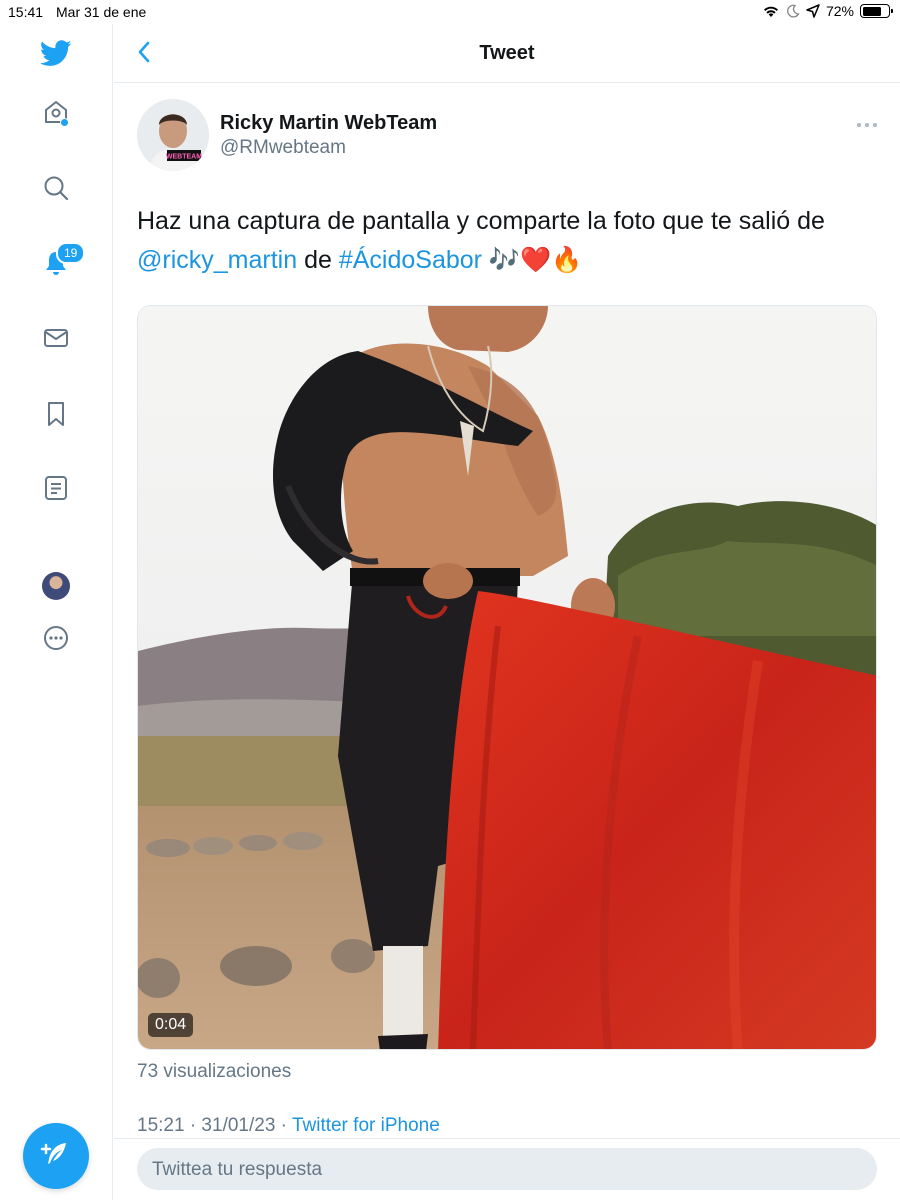 This screenshot has width=900, height=1200. Describe the element at coordinates (101, 12) in the screenshot. I see `status-date: Mar 31 de ene` at that location.